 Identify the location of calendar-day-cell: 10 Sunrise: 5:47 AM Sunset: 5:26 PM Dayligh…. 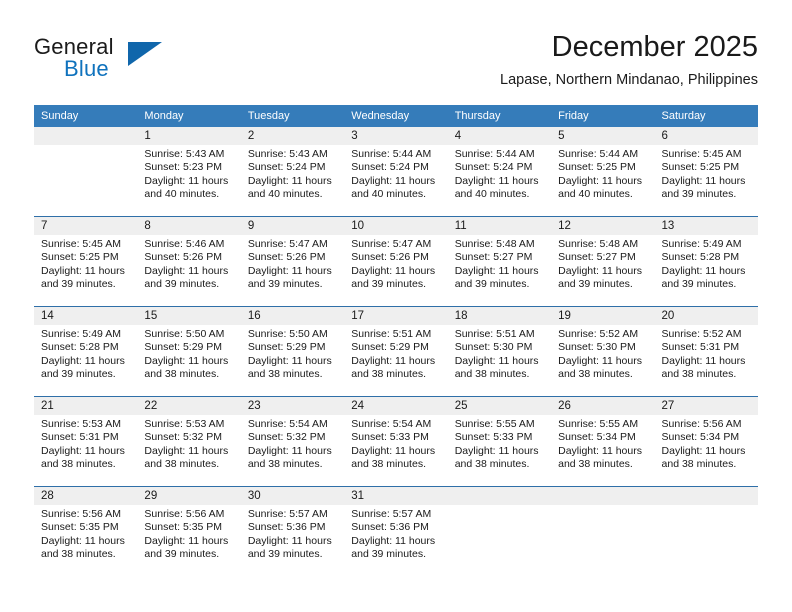
(396, 261).